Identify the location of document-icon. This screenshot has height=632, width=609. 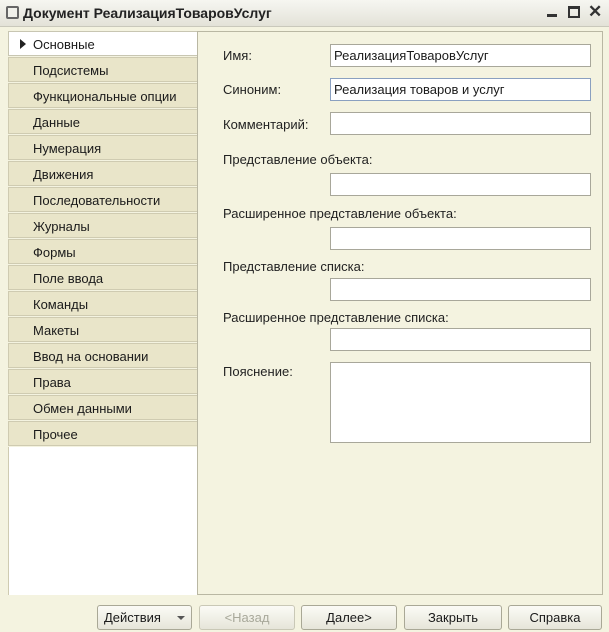
(12, 12).